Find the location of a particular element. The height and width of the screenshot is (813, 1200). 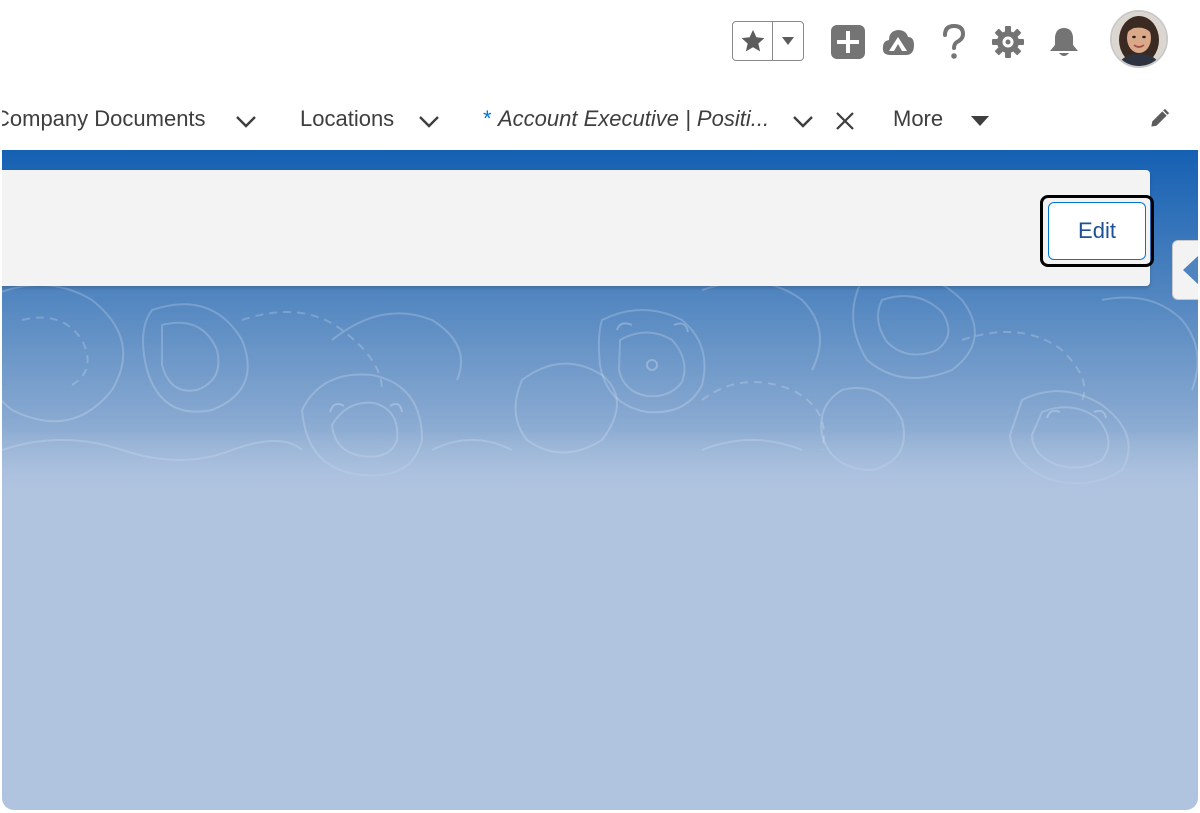

pencil-icon is located at coordinates (1159, 119).